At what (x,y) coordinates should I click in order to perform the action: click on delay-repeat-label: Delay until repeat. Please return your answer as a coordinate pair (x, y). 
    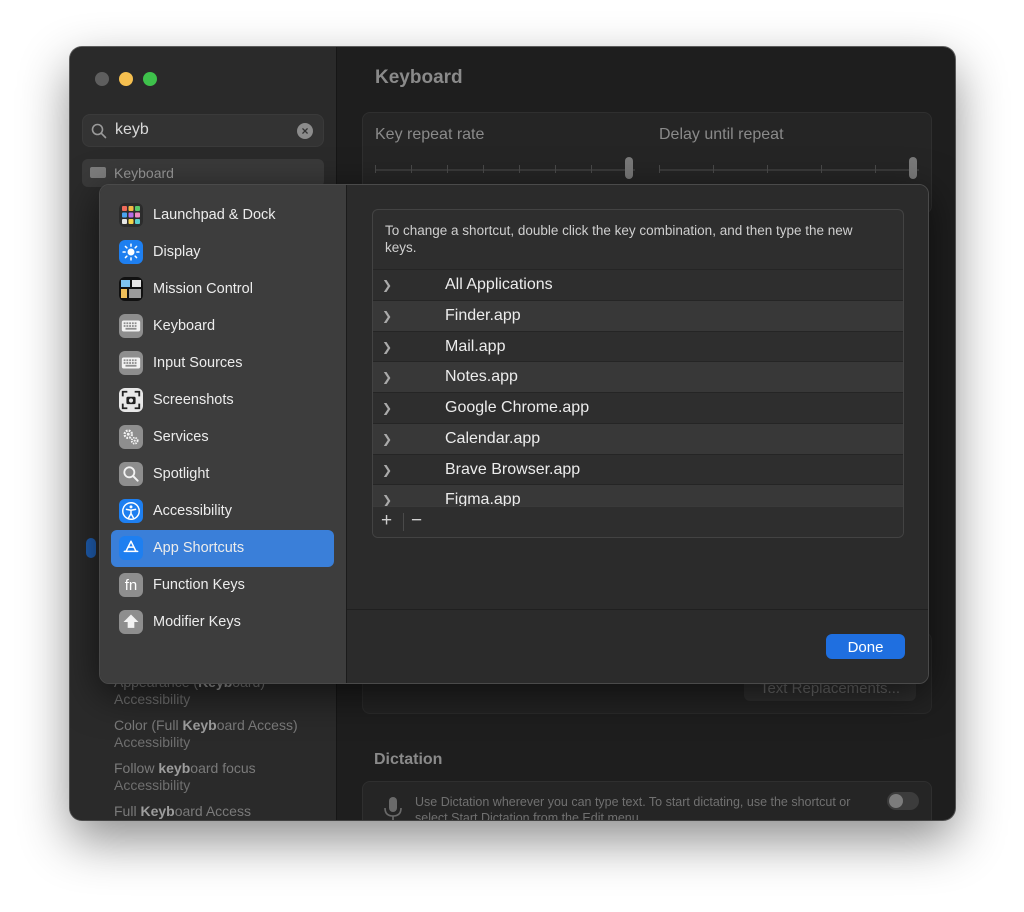
    Looking at the image, I should click on (721, 134).